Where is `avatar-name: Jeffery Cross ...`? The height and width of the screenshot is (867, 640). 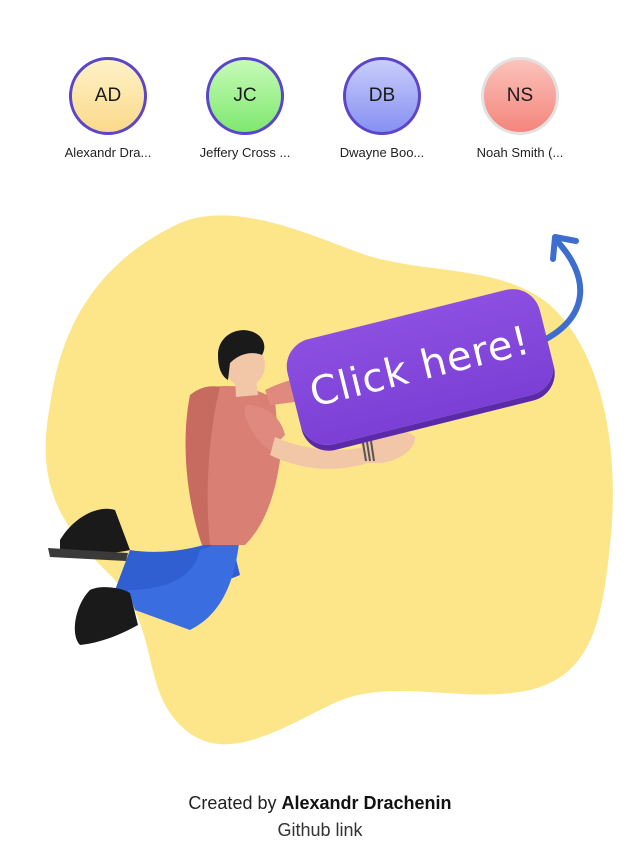
avatar-name: Jeffery Cross ... is located at coordinates (245, 152).